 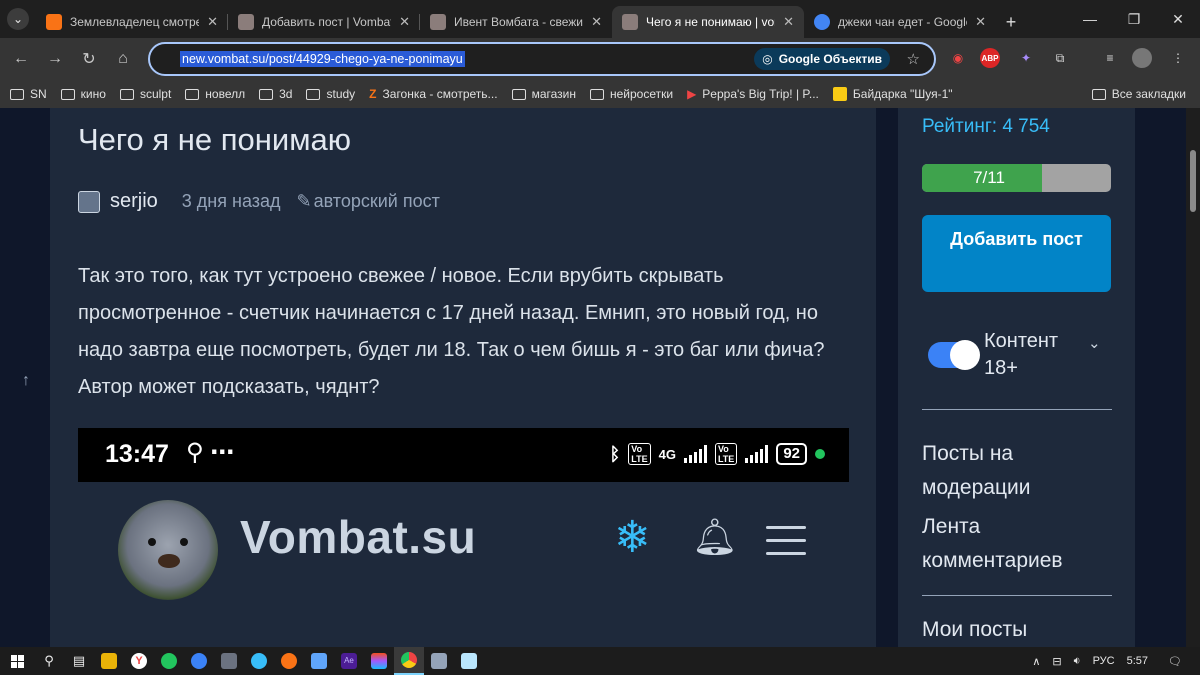 I want to click on close-window-icon: ✕, so click(x=1178, y=19).